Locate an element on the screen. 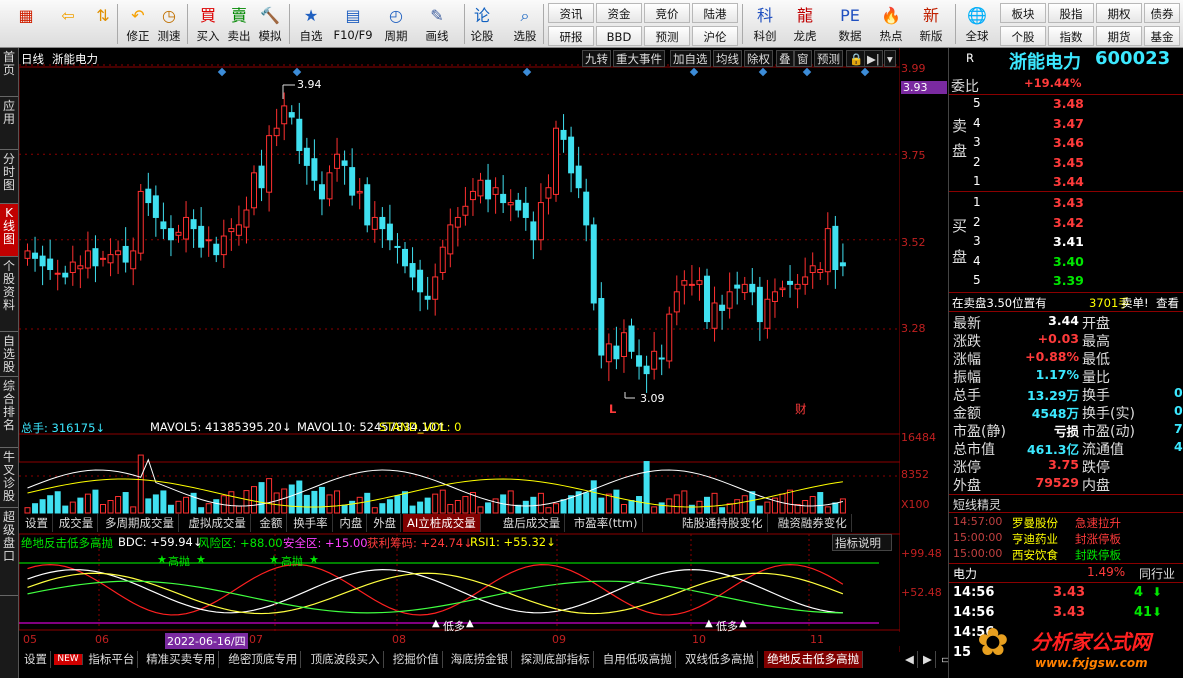 The height and width of the screenshot is (678, 1183). toolbar-btn-16: 🌐 全球 is located at coordinates (977, 24).